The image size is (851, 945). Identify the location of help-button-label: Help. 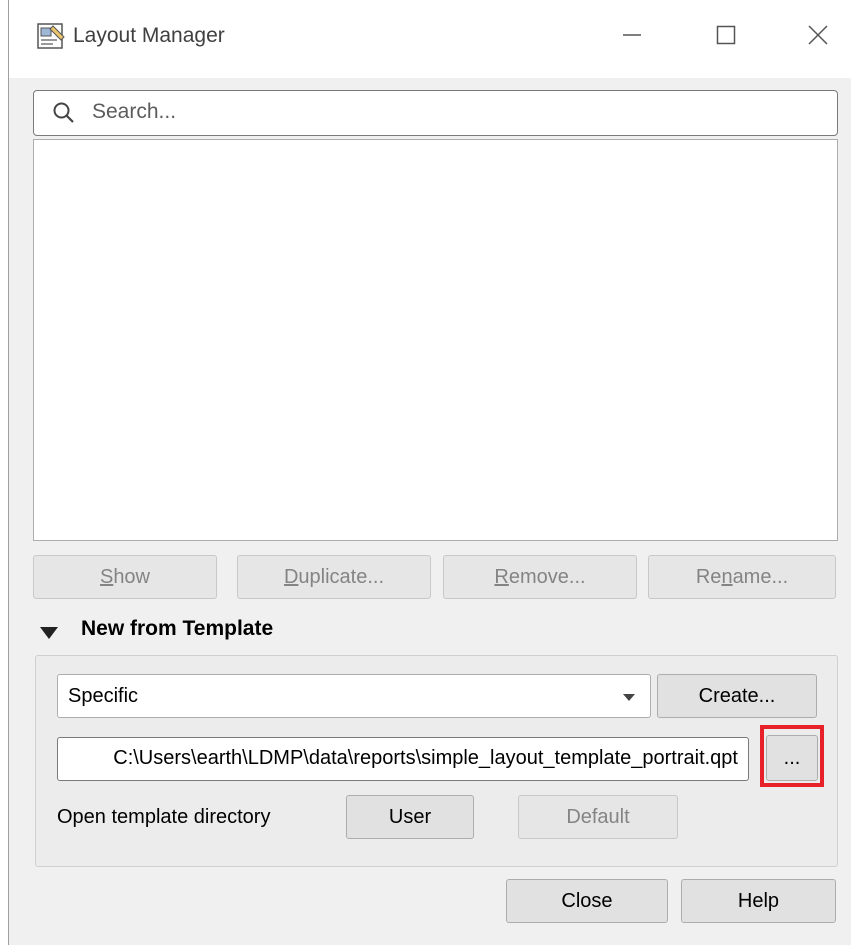
(758, 900).